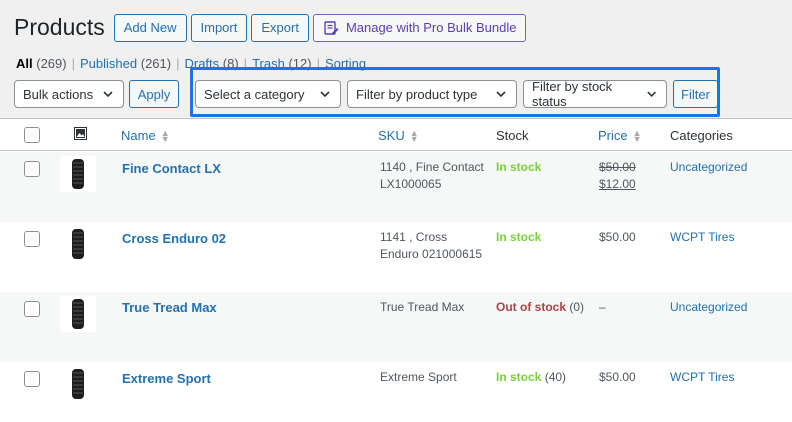 The image size is (792, 422). Describe the element at coordinates (418, 377) in the screenshot. I see `product-sku: Extreme Sport` at that location.